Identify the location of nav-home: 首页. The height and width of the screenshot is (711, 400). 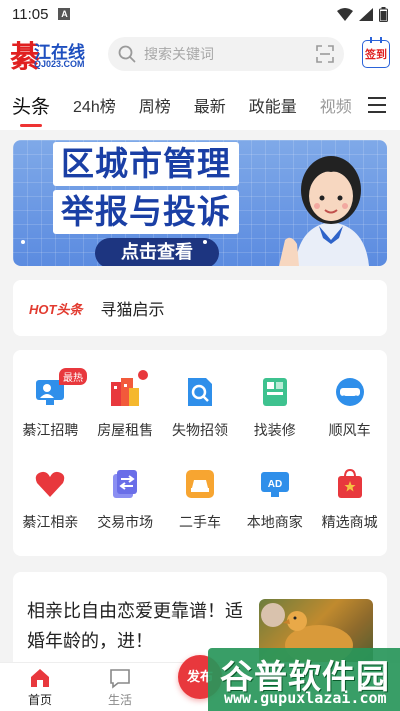
(40, 687).